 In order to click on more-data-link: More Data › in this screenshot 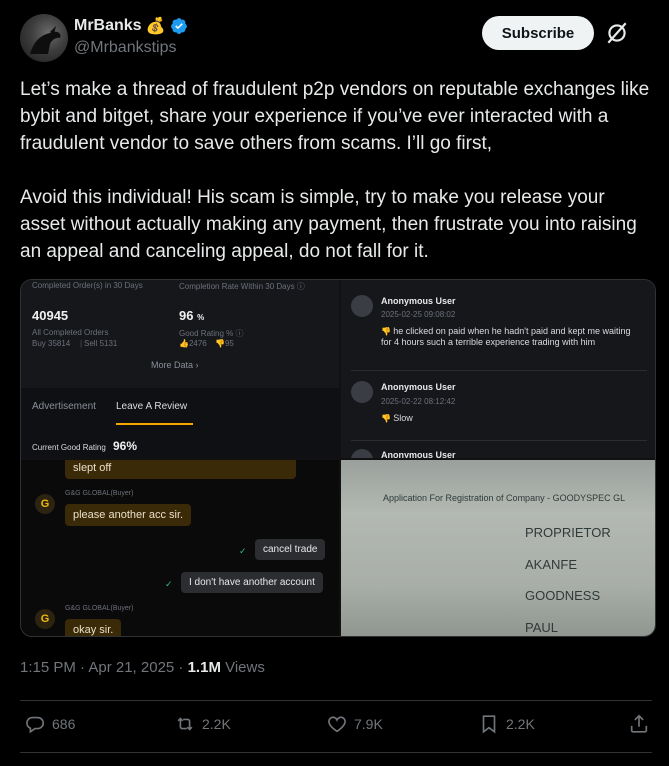, I will do `click(175, 365)`.